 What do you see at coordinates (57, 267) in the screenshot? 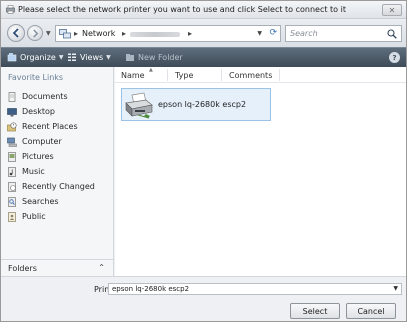
I see `folders-bar: Folders ⌃` at bounding box center [57, 267].